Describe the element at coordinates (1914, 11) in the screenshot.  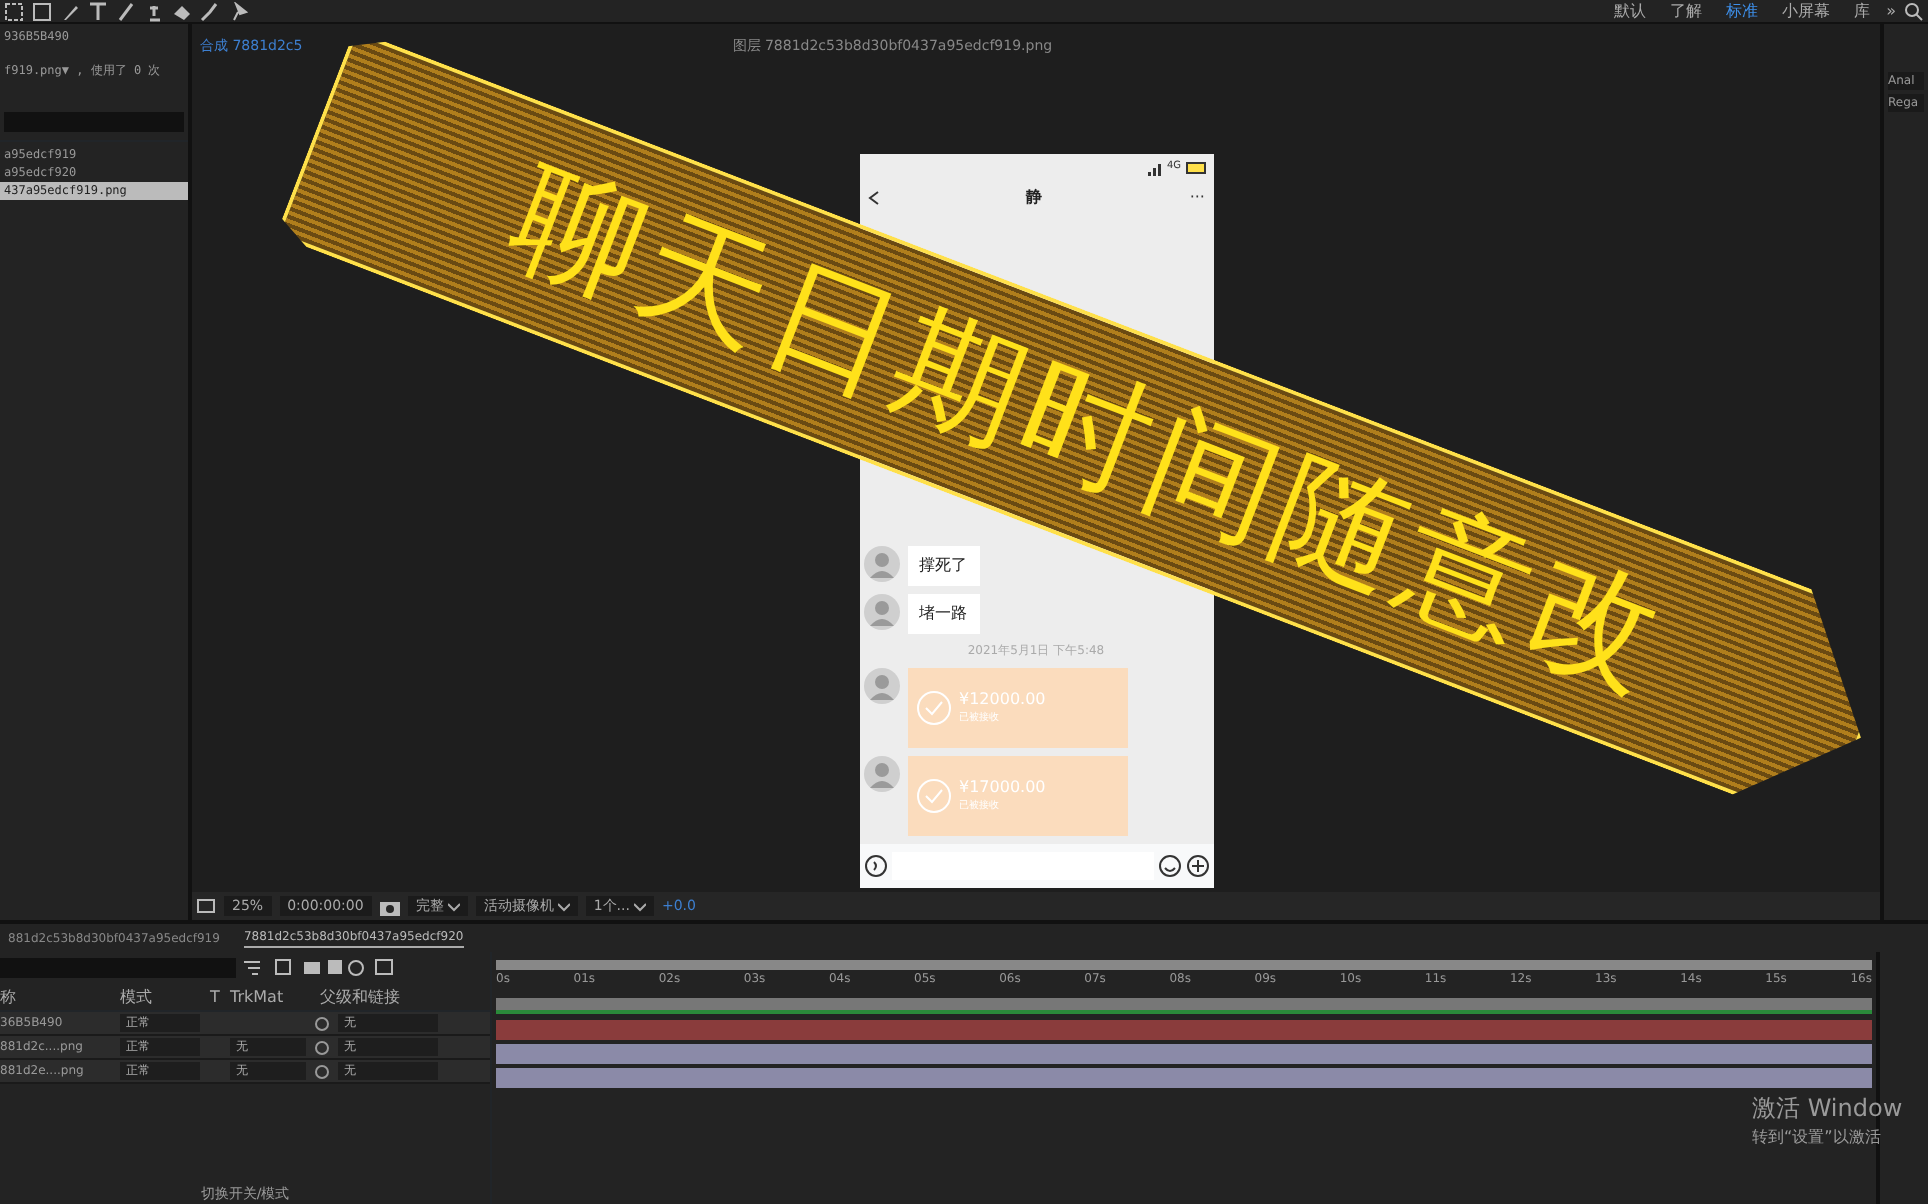
I see `search-icon` at that location.